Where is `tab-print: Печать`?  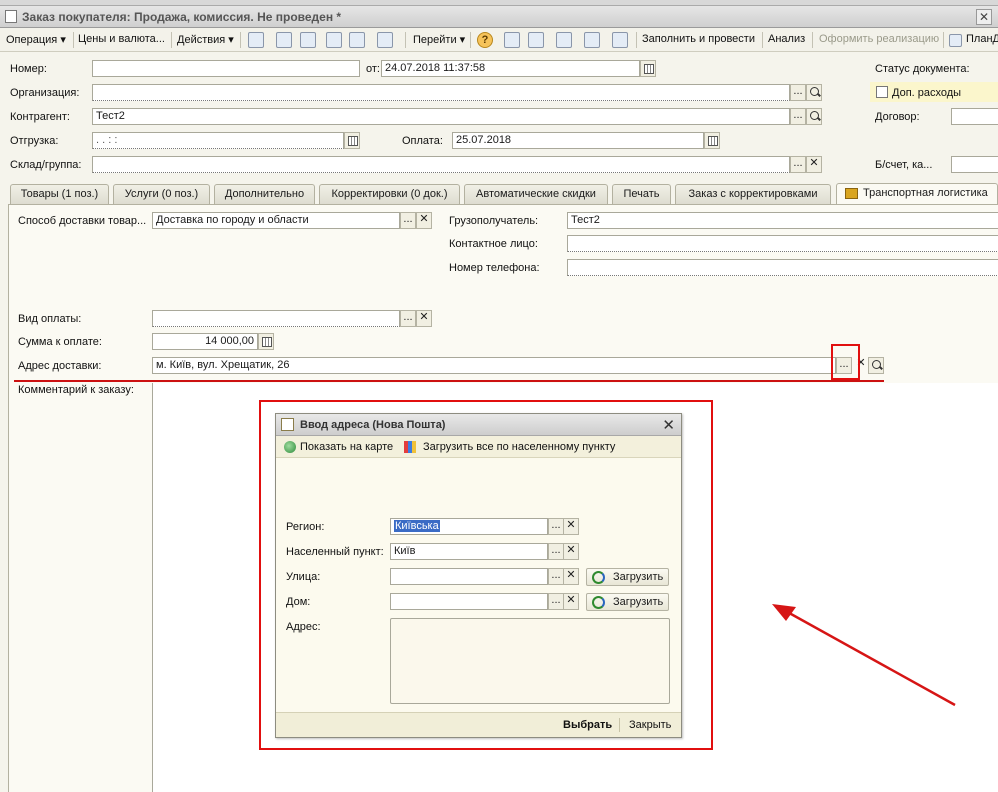 tab-print: Печать is located at coordinates (641, 194).